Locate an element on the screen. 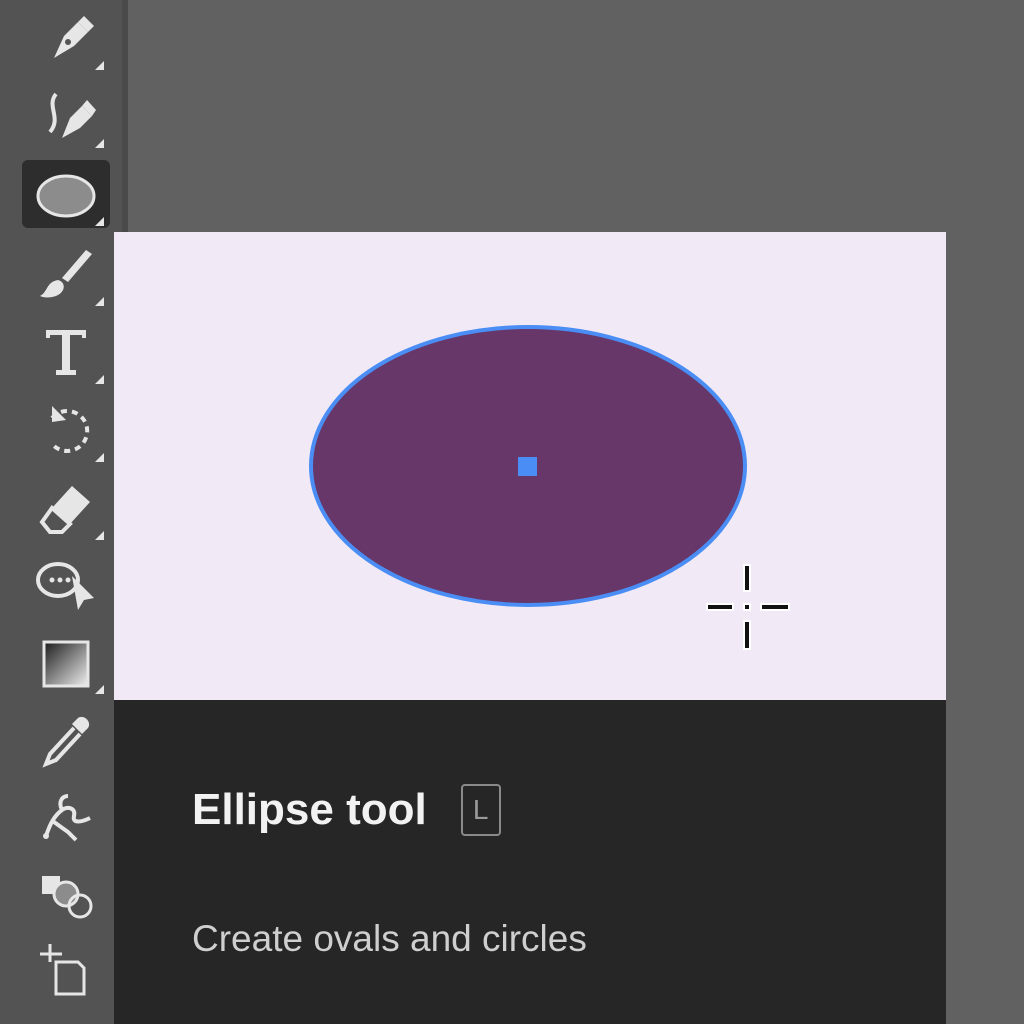 The width and height of the screenshot is (1024, 1024). gradient-icon is located at coordinates (66, 664).